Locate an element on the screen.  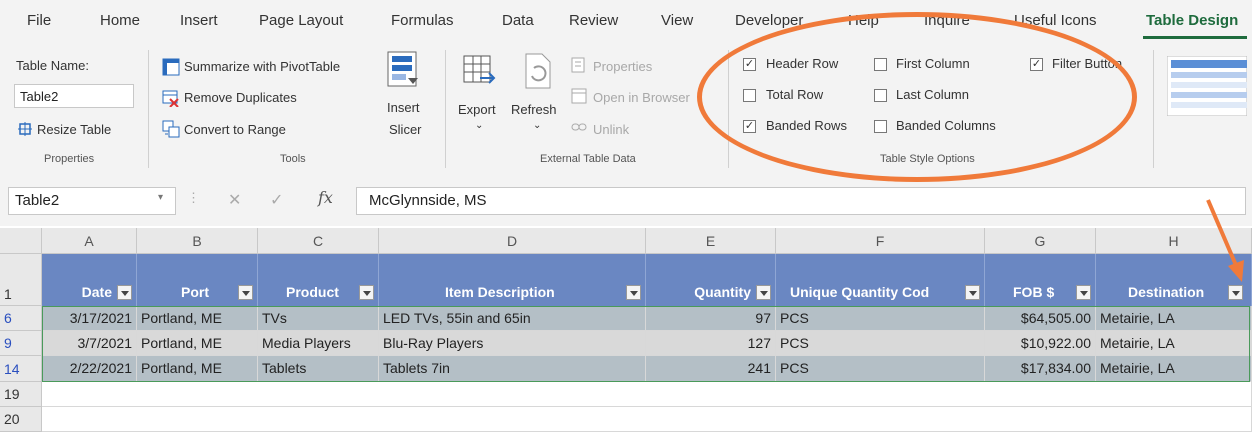
formula-bar: Table2 ▾ ⋮ ✕ ✓ fx McGlynnside, MS is located at coordinates (626, 201).